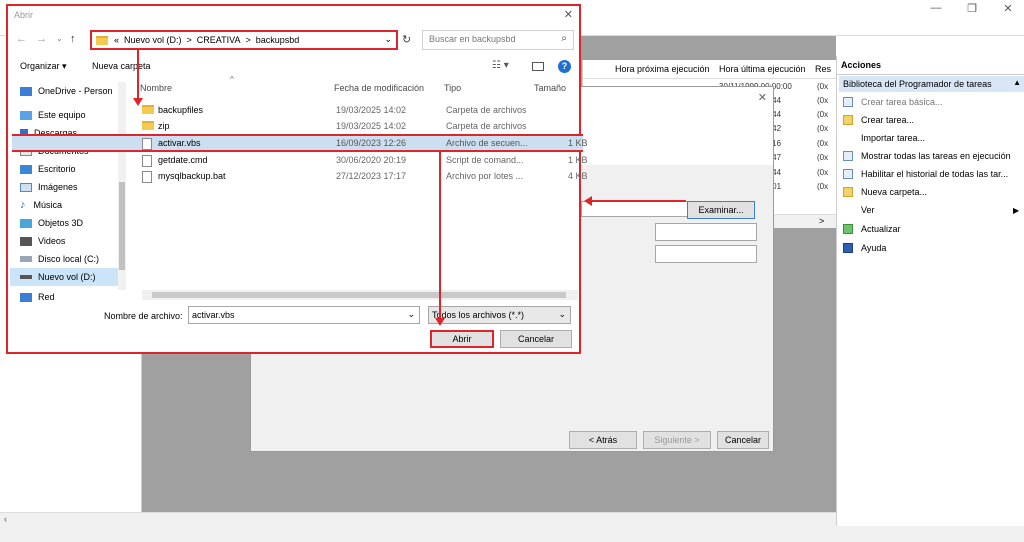 This screenshot has height=542, width=1024. I want to click on wizard-close-button: ✕, so click(762, 97).